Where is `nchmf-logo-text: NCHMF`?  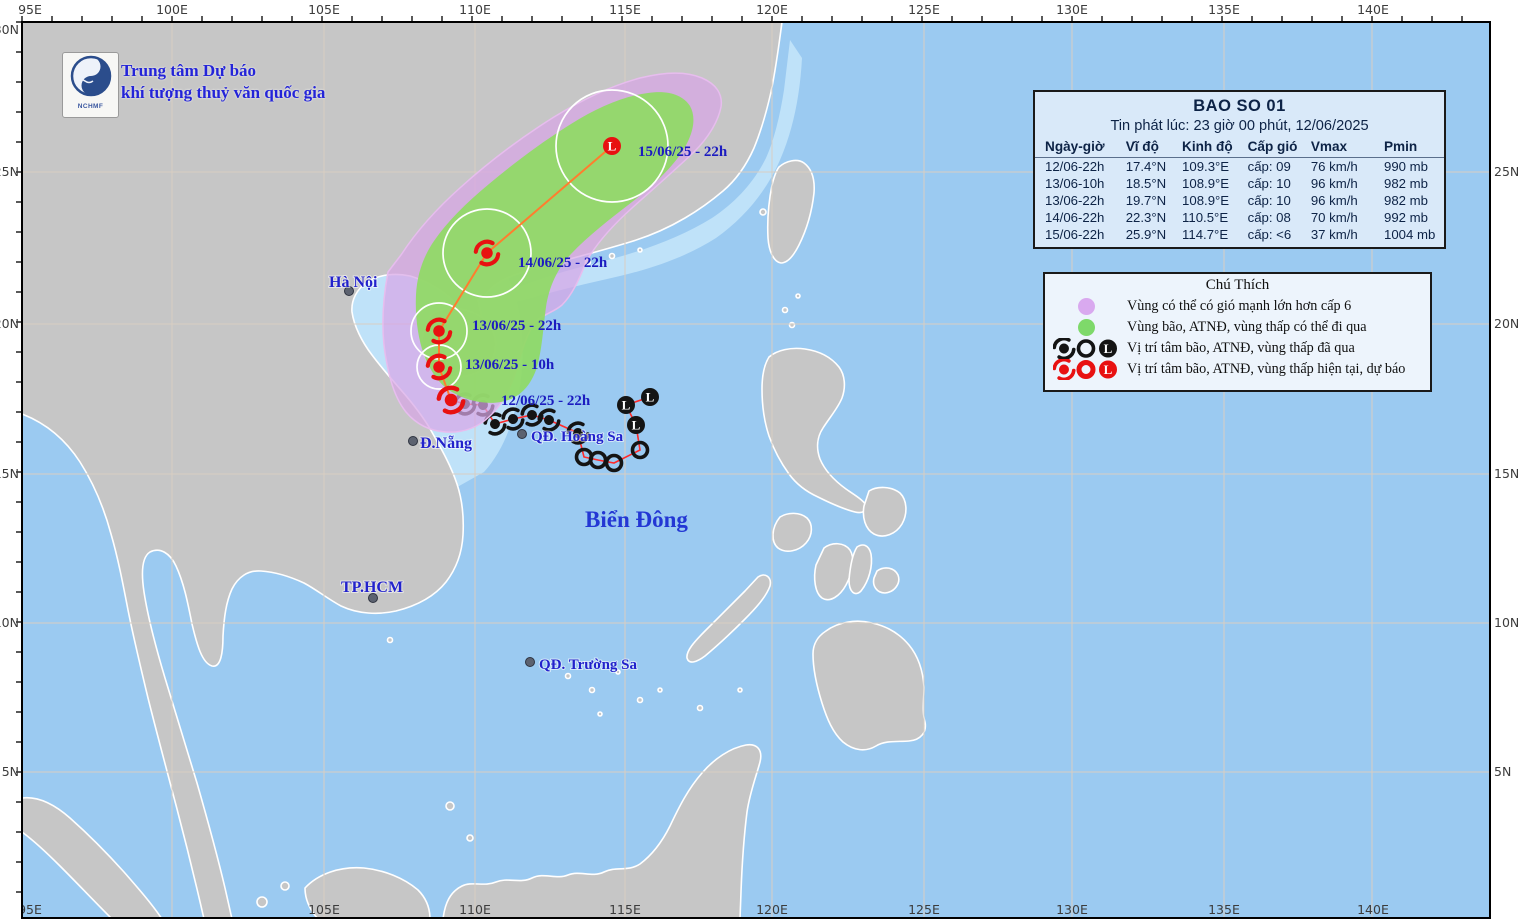
nchmf-logo-text: NCHMF is located at coordinates (90, 106).